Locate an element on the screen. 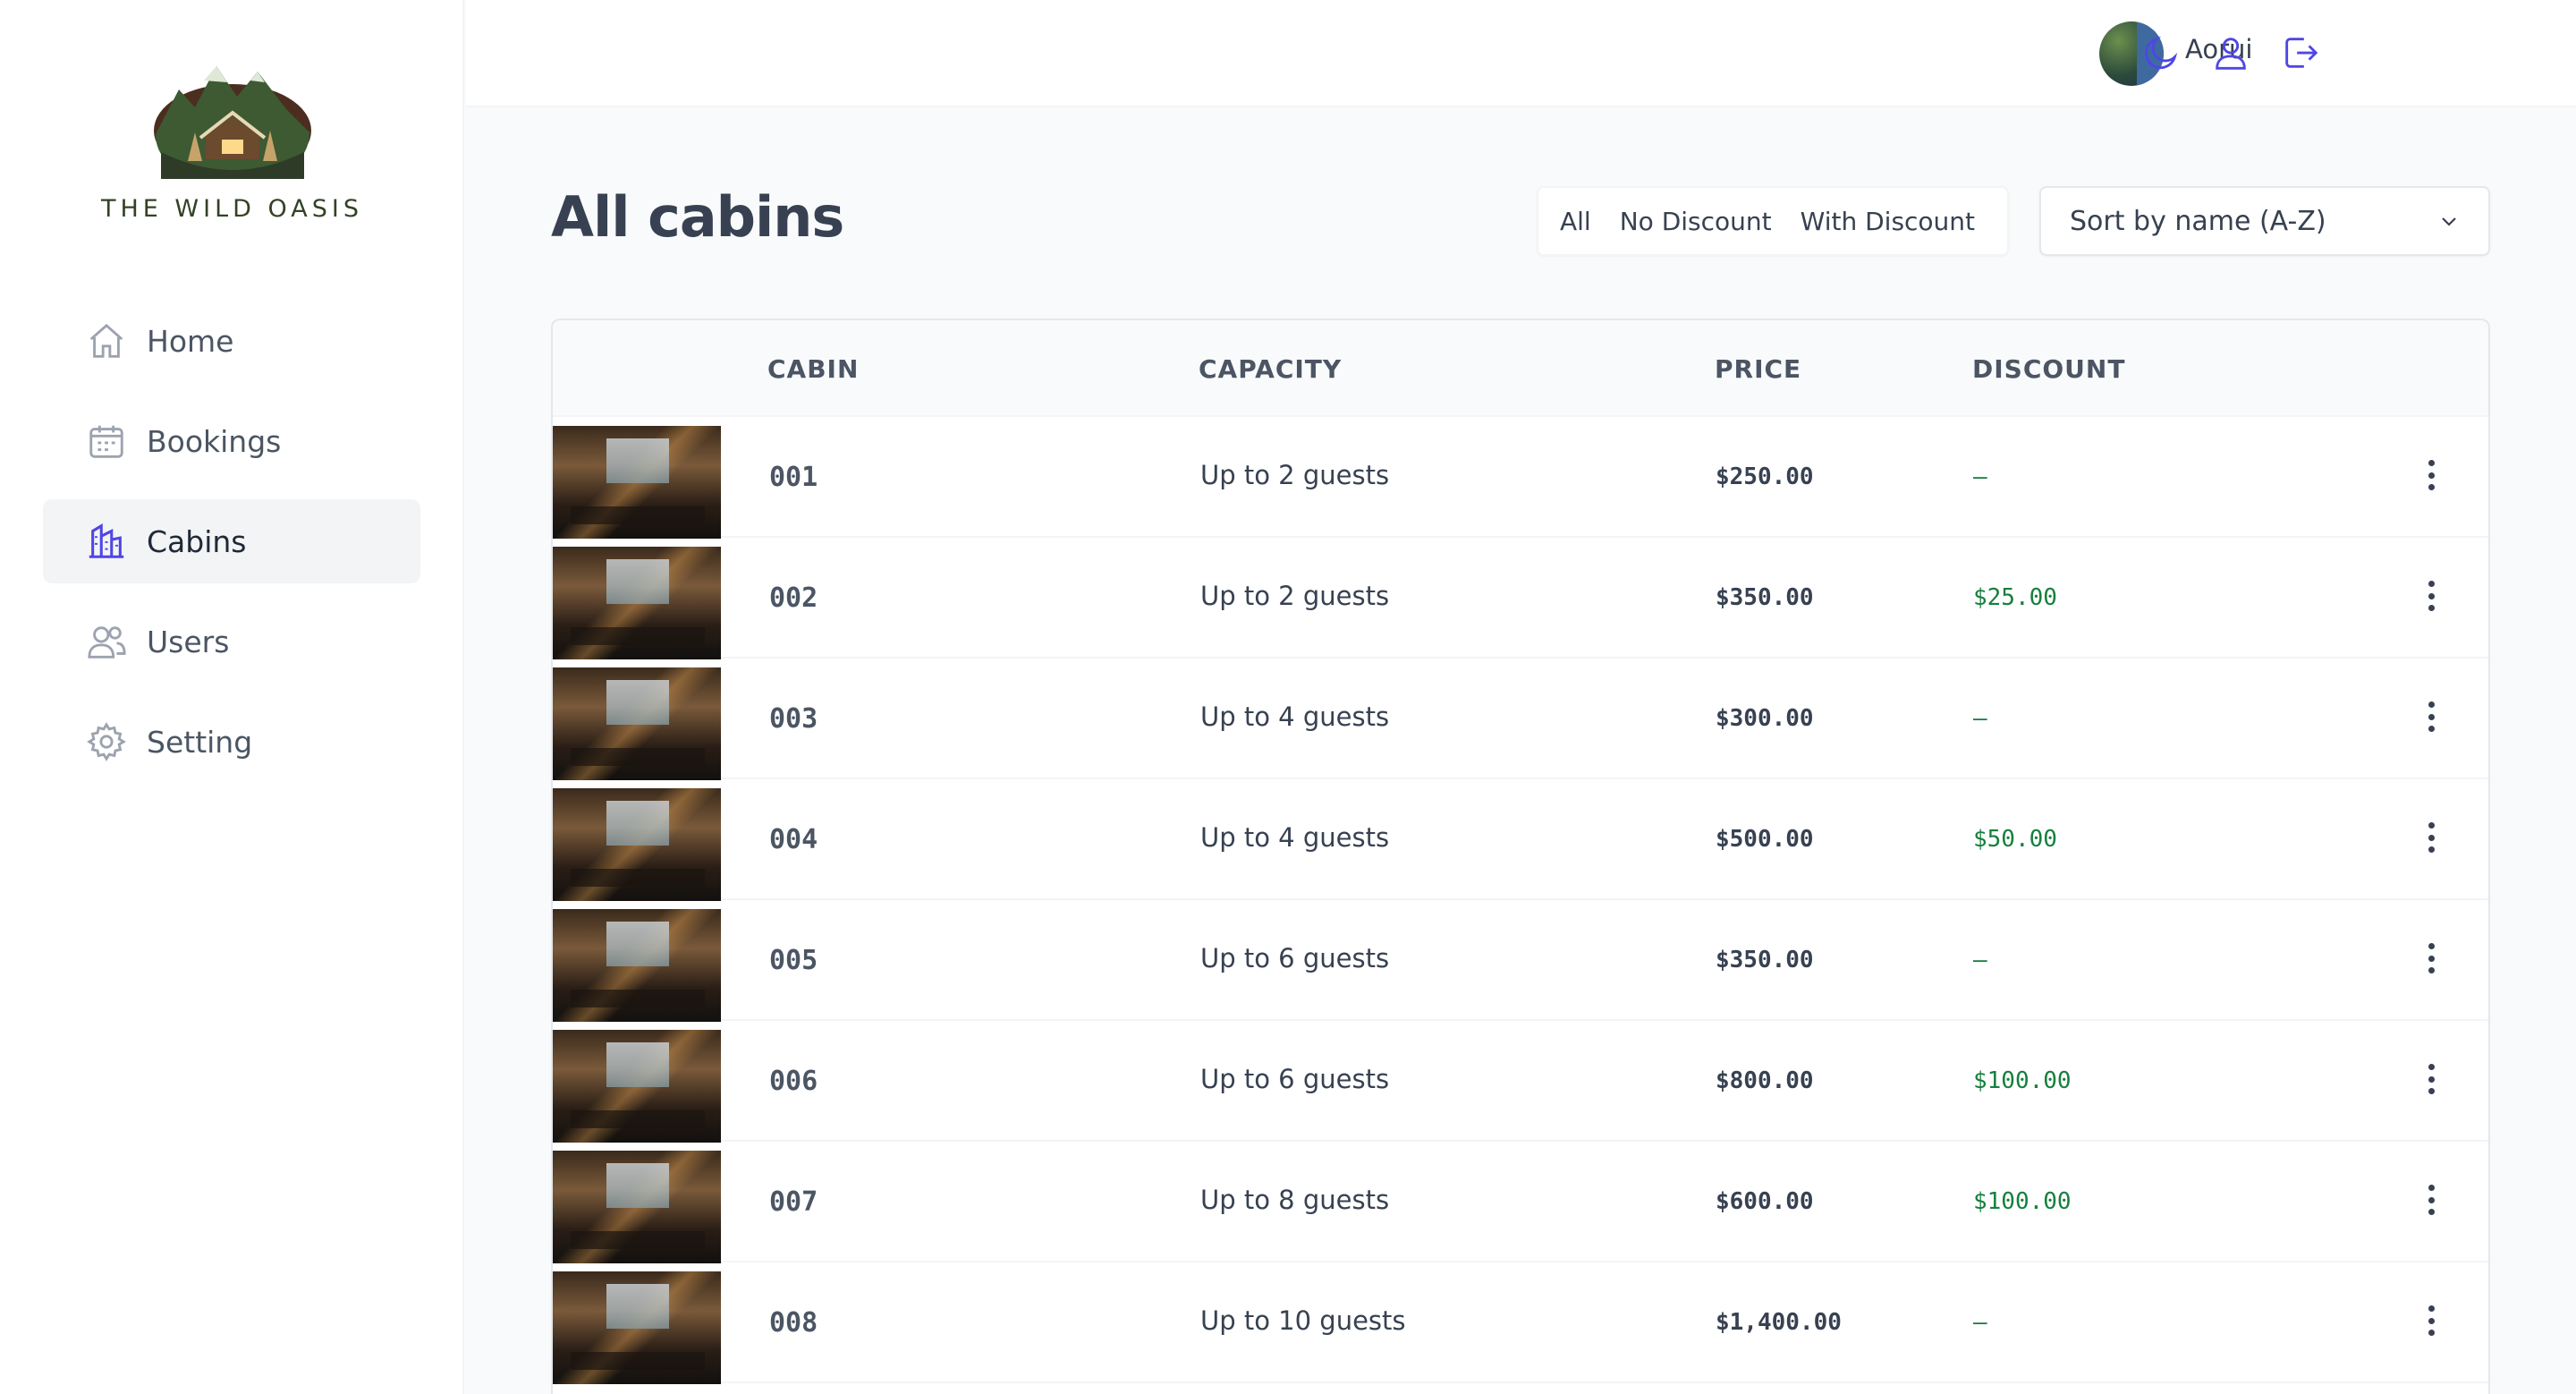 This screenshot has height=1394, width=2576. sidebar-item-cabins: Cabins is located at coordinates (231, 541).